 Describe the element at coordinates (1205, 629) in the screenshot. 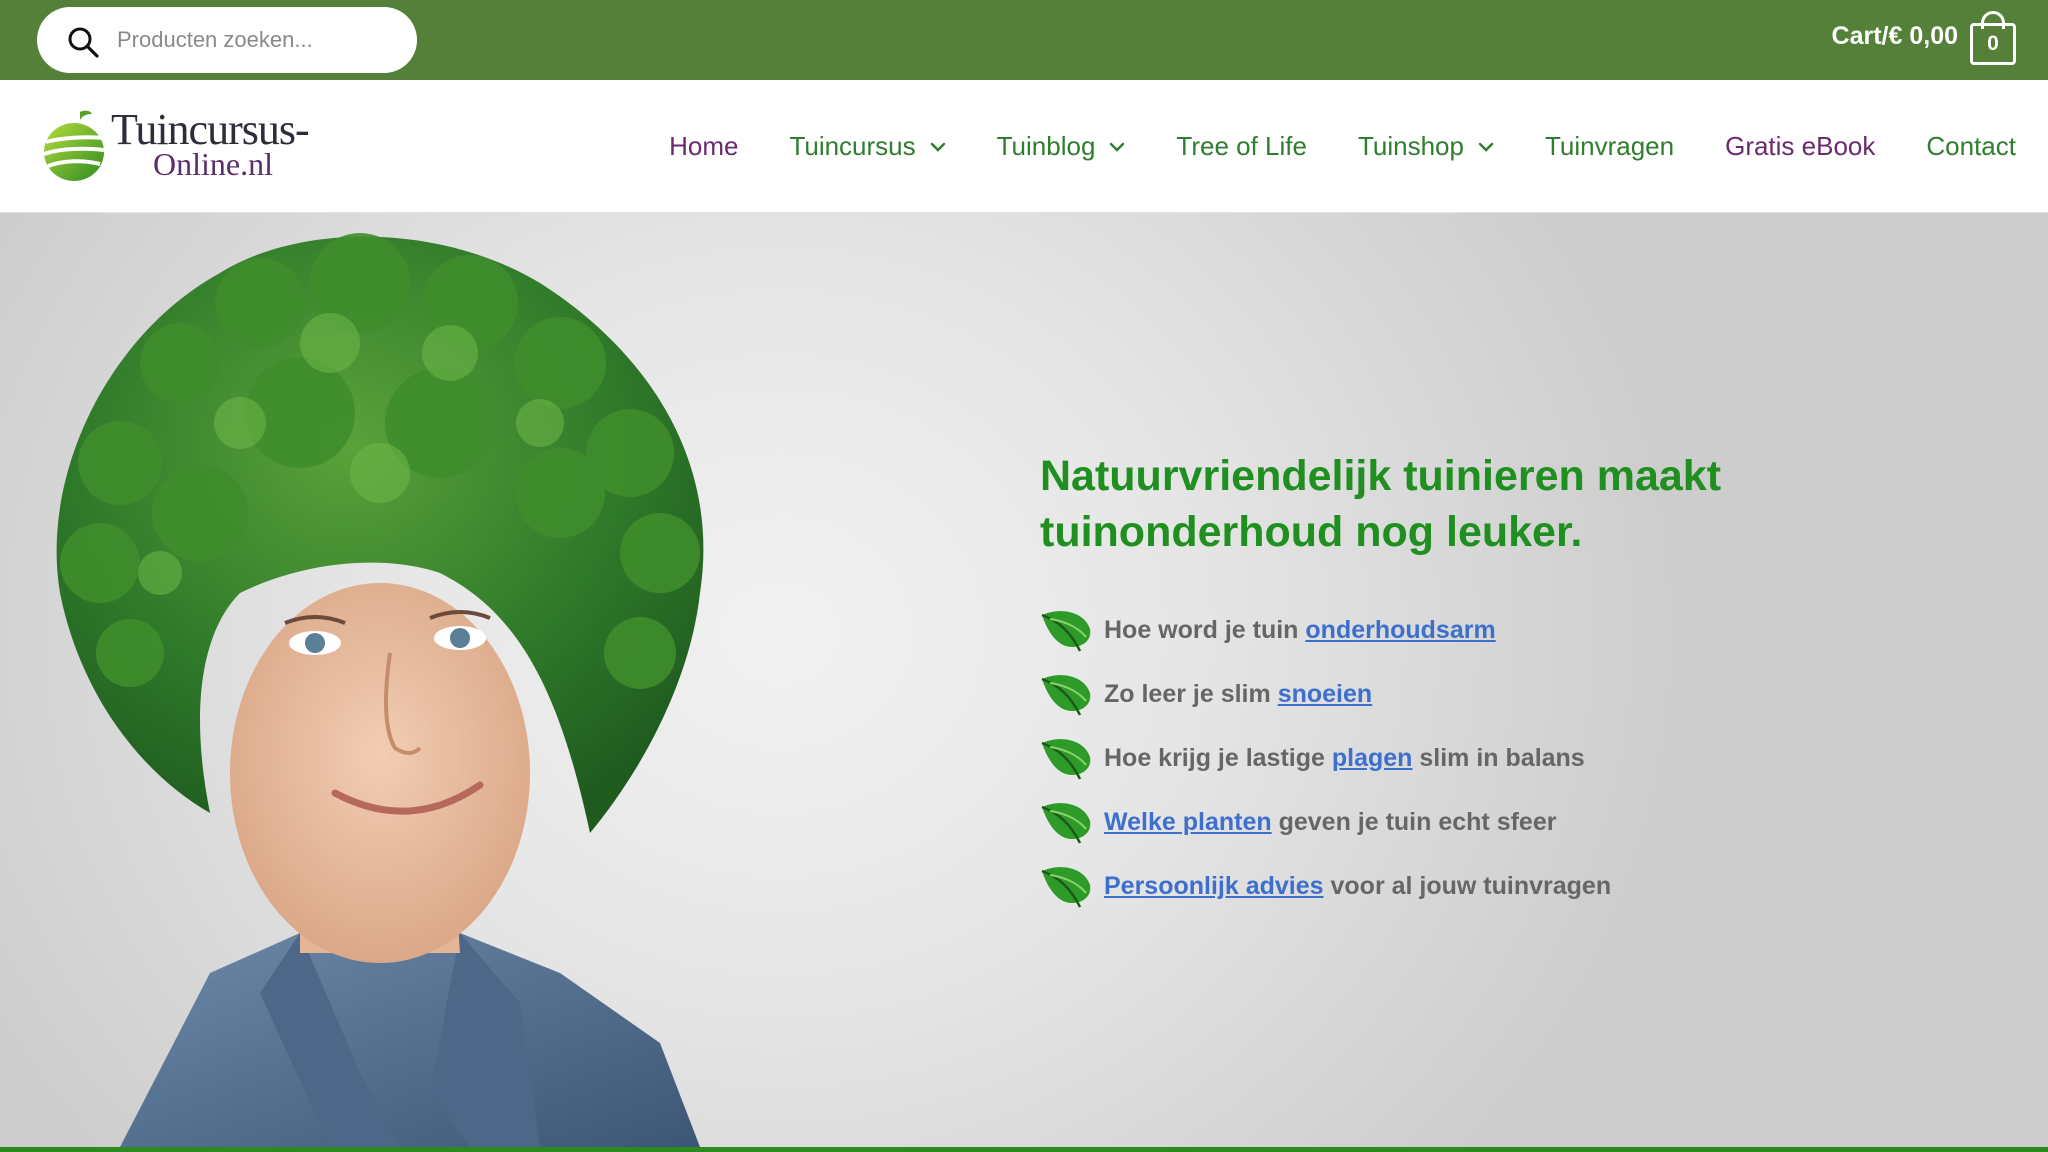

I see `bullet-text: Hoe word je tuin` at that location.